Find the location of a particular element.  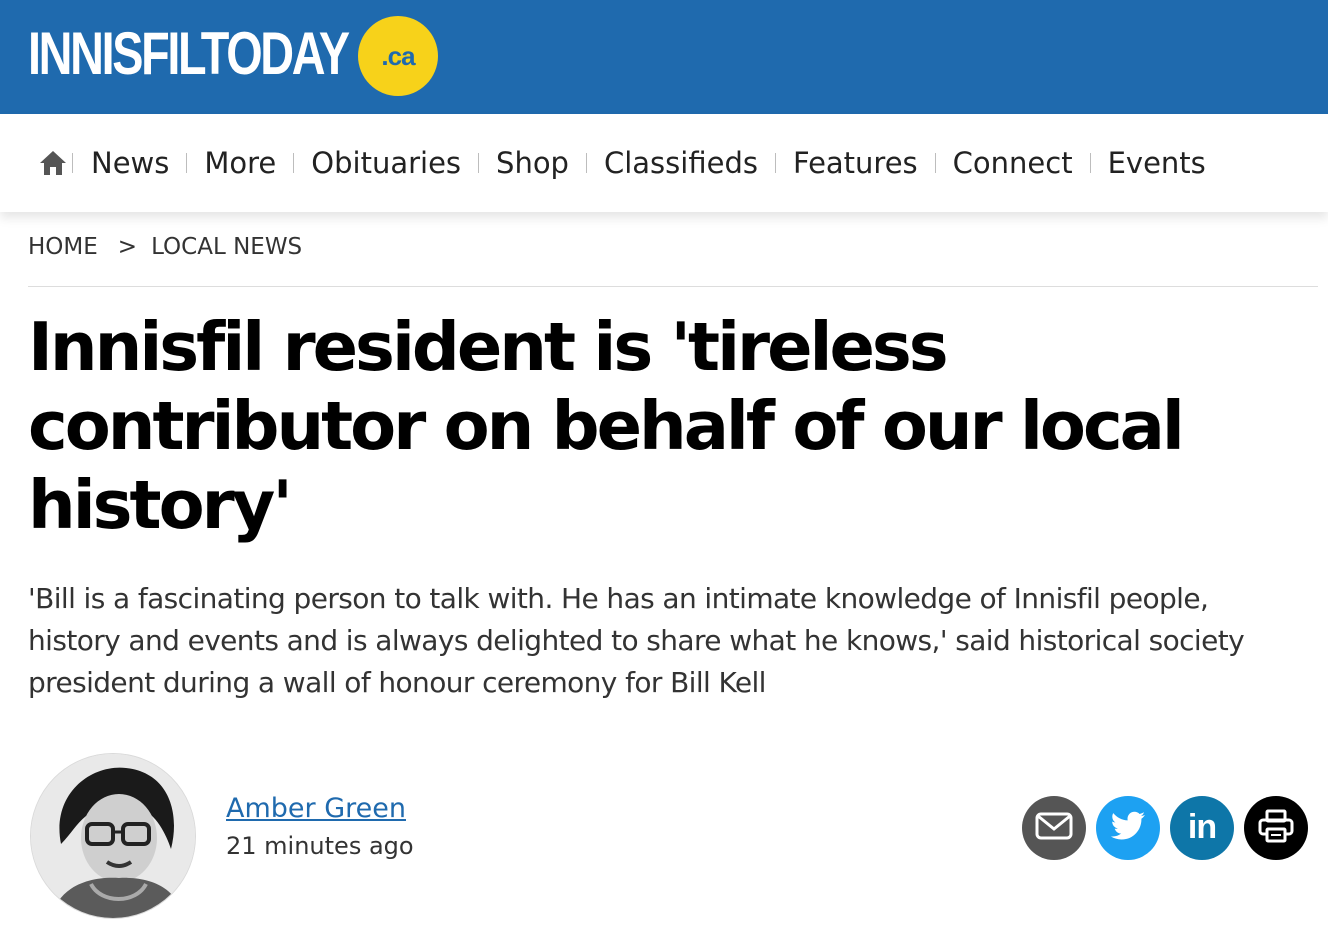

email-icon is located at coordinates (1054, 828).